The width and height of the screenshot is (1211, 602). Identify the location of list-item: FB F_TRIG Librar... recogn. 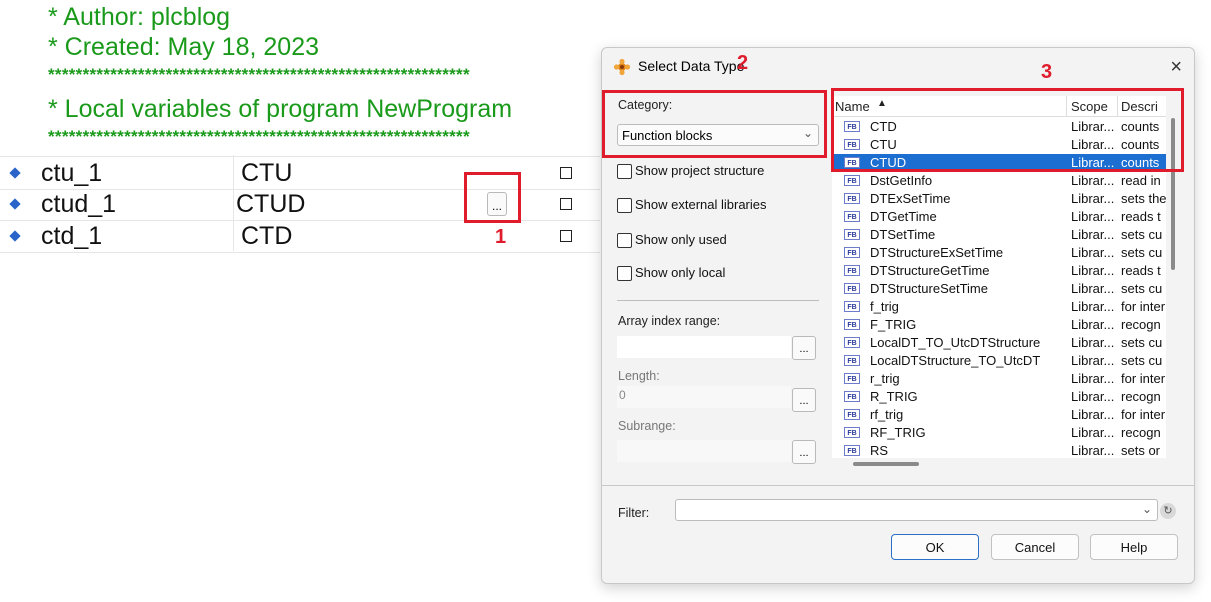
(999, 325).